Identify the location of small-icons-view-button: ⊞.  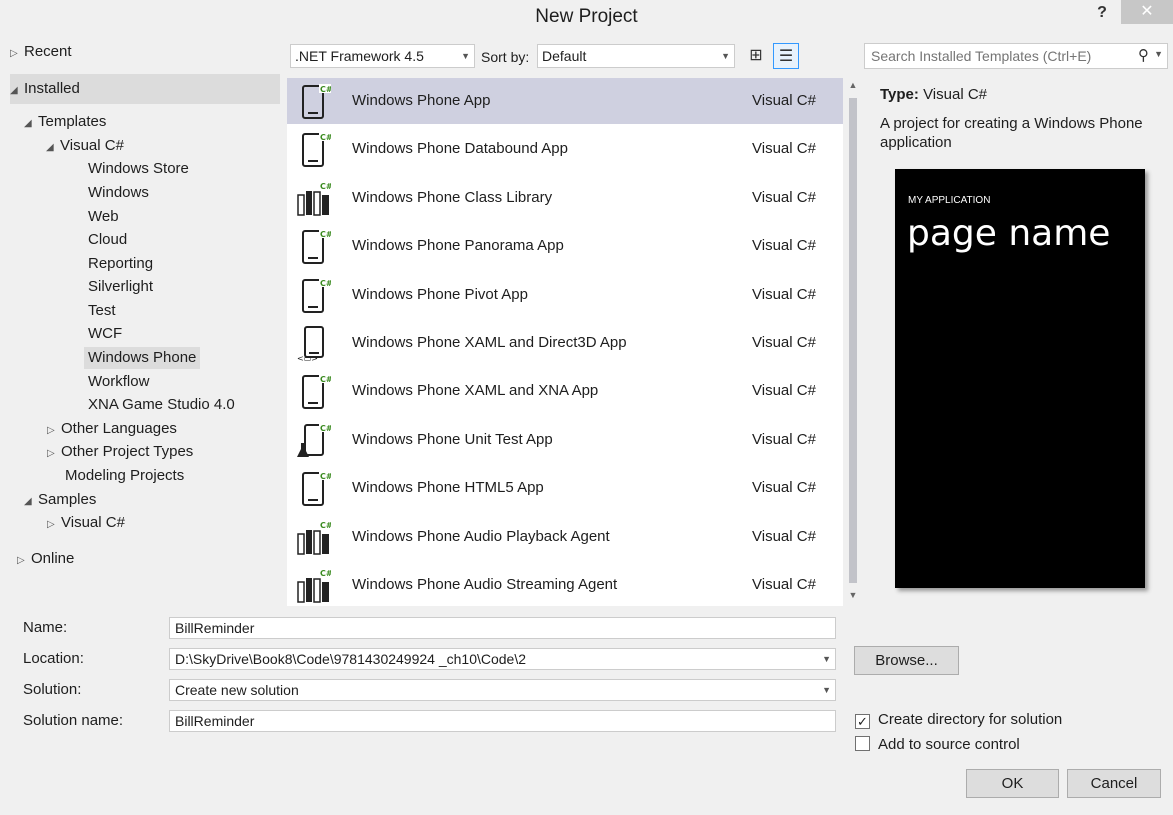
(756, 56).